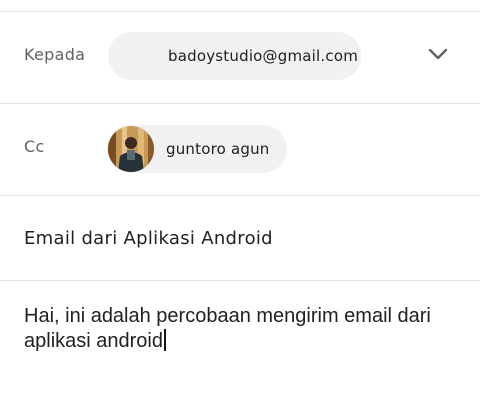 Image resolution: width=480 pixels, height=410 pixels. I want to click on cc-divider, so click(240, 195).